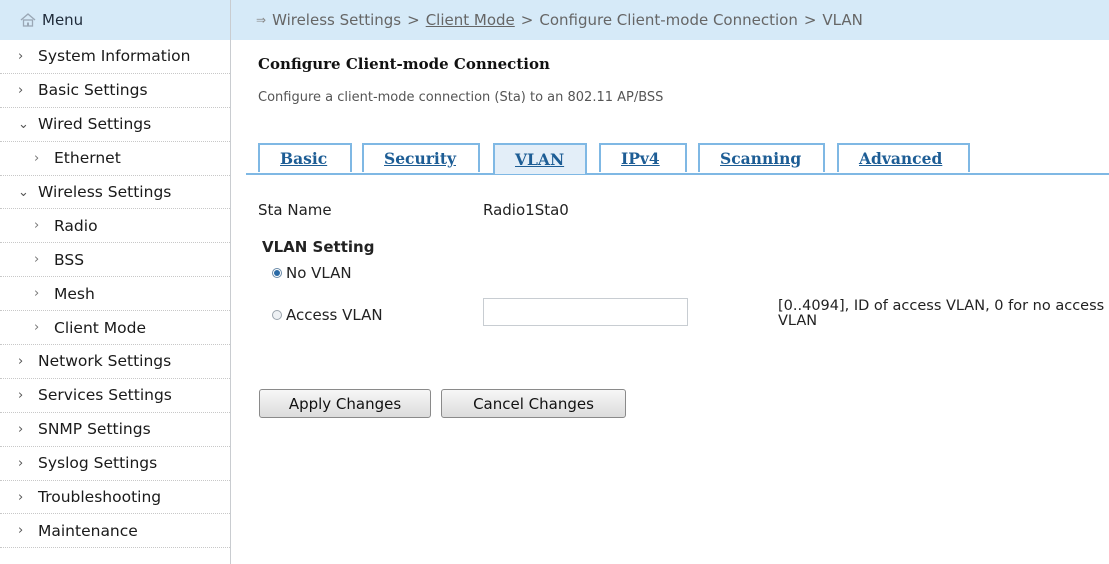 The height and width of the screenshot is (564, 1109). Describe the element at coordinates (98, 463) in the screenshot. I see `sidebar-item-label: Syslog Settings` at that location.